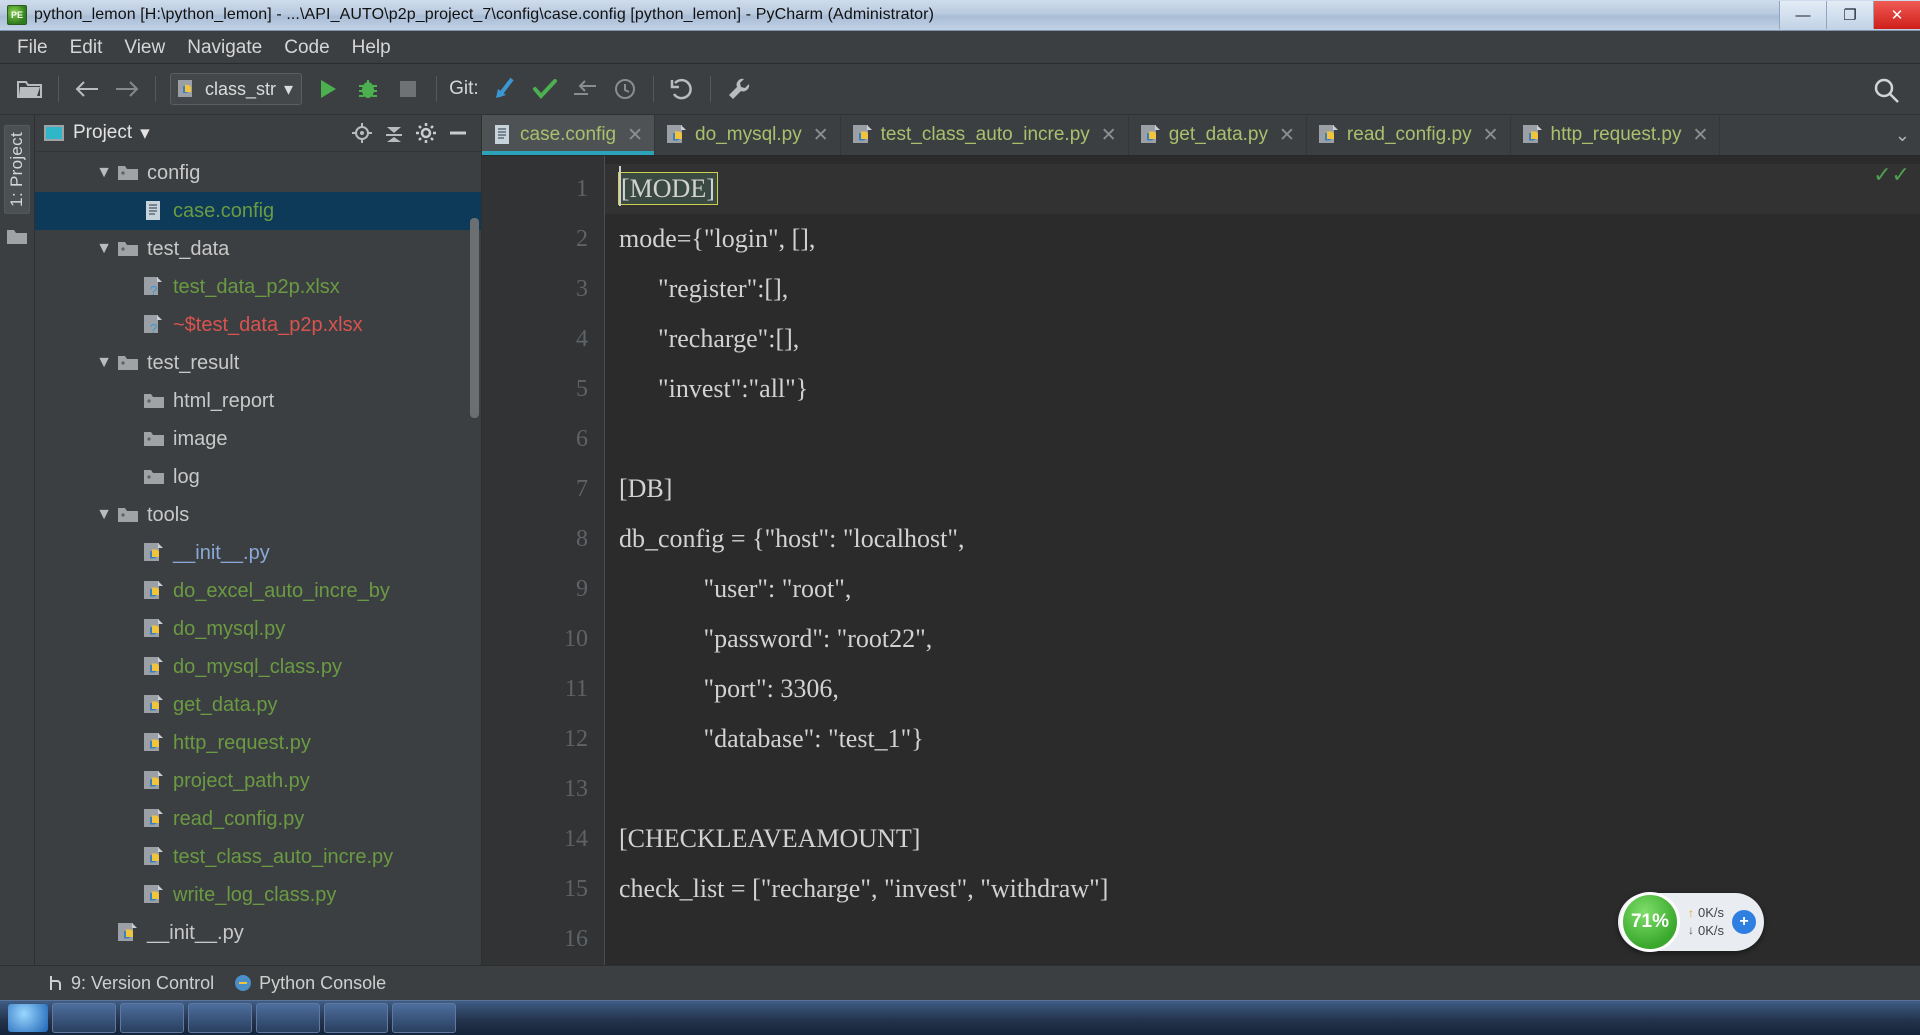  I want to click on tree-node: get_data.py, so click(258, 705).